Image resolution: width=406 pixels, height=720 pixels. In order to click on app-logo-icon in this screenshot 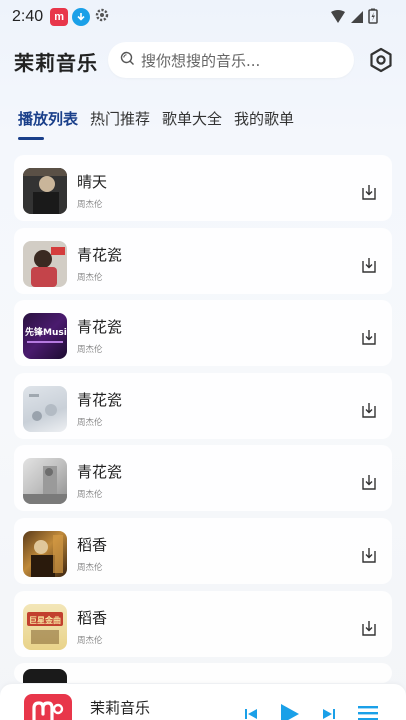, I will do `click(48, 710)`.